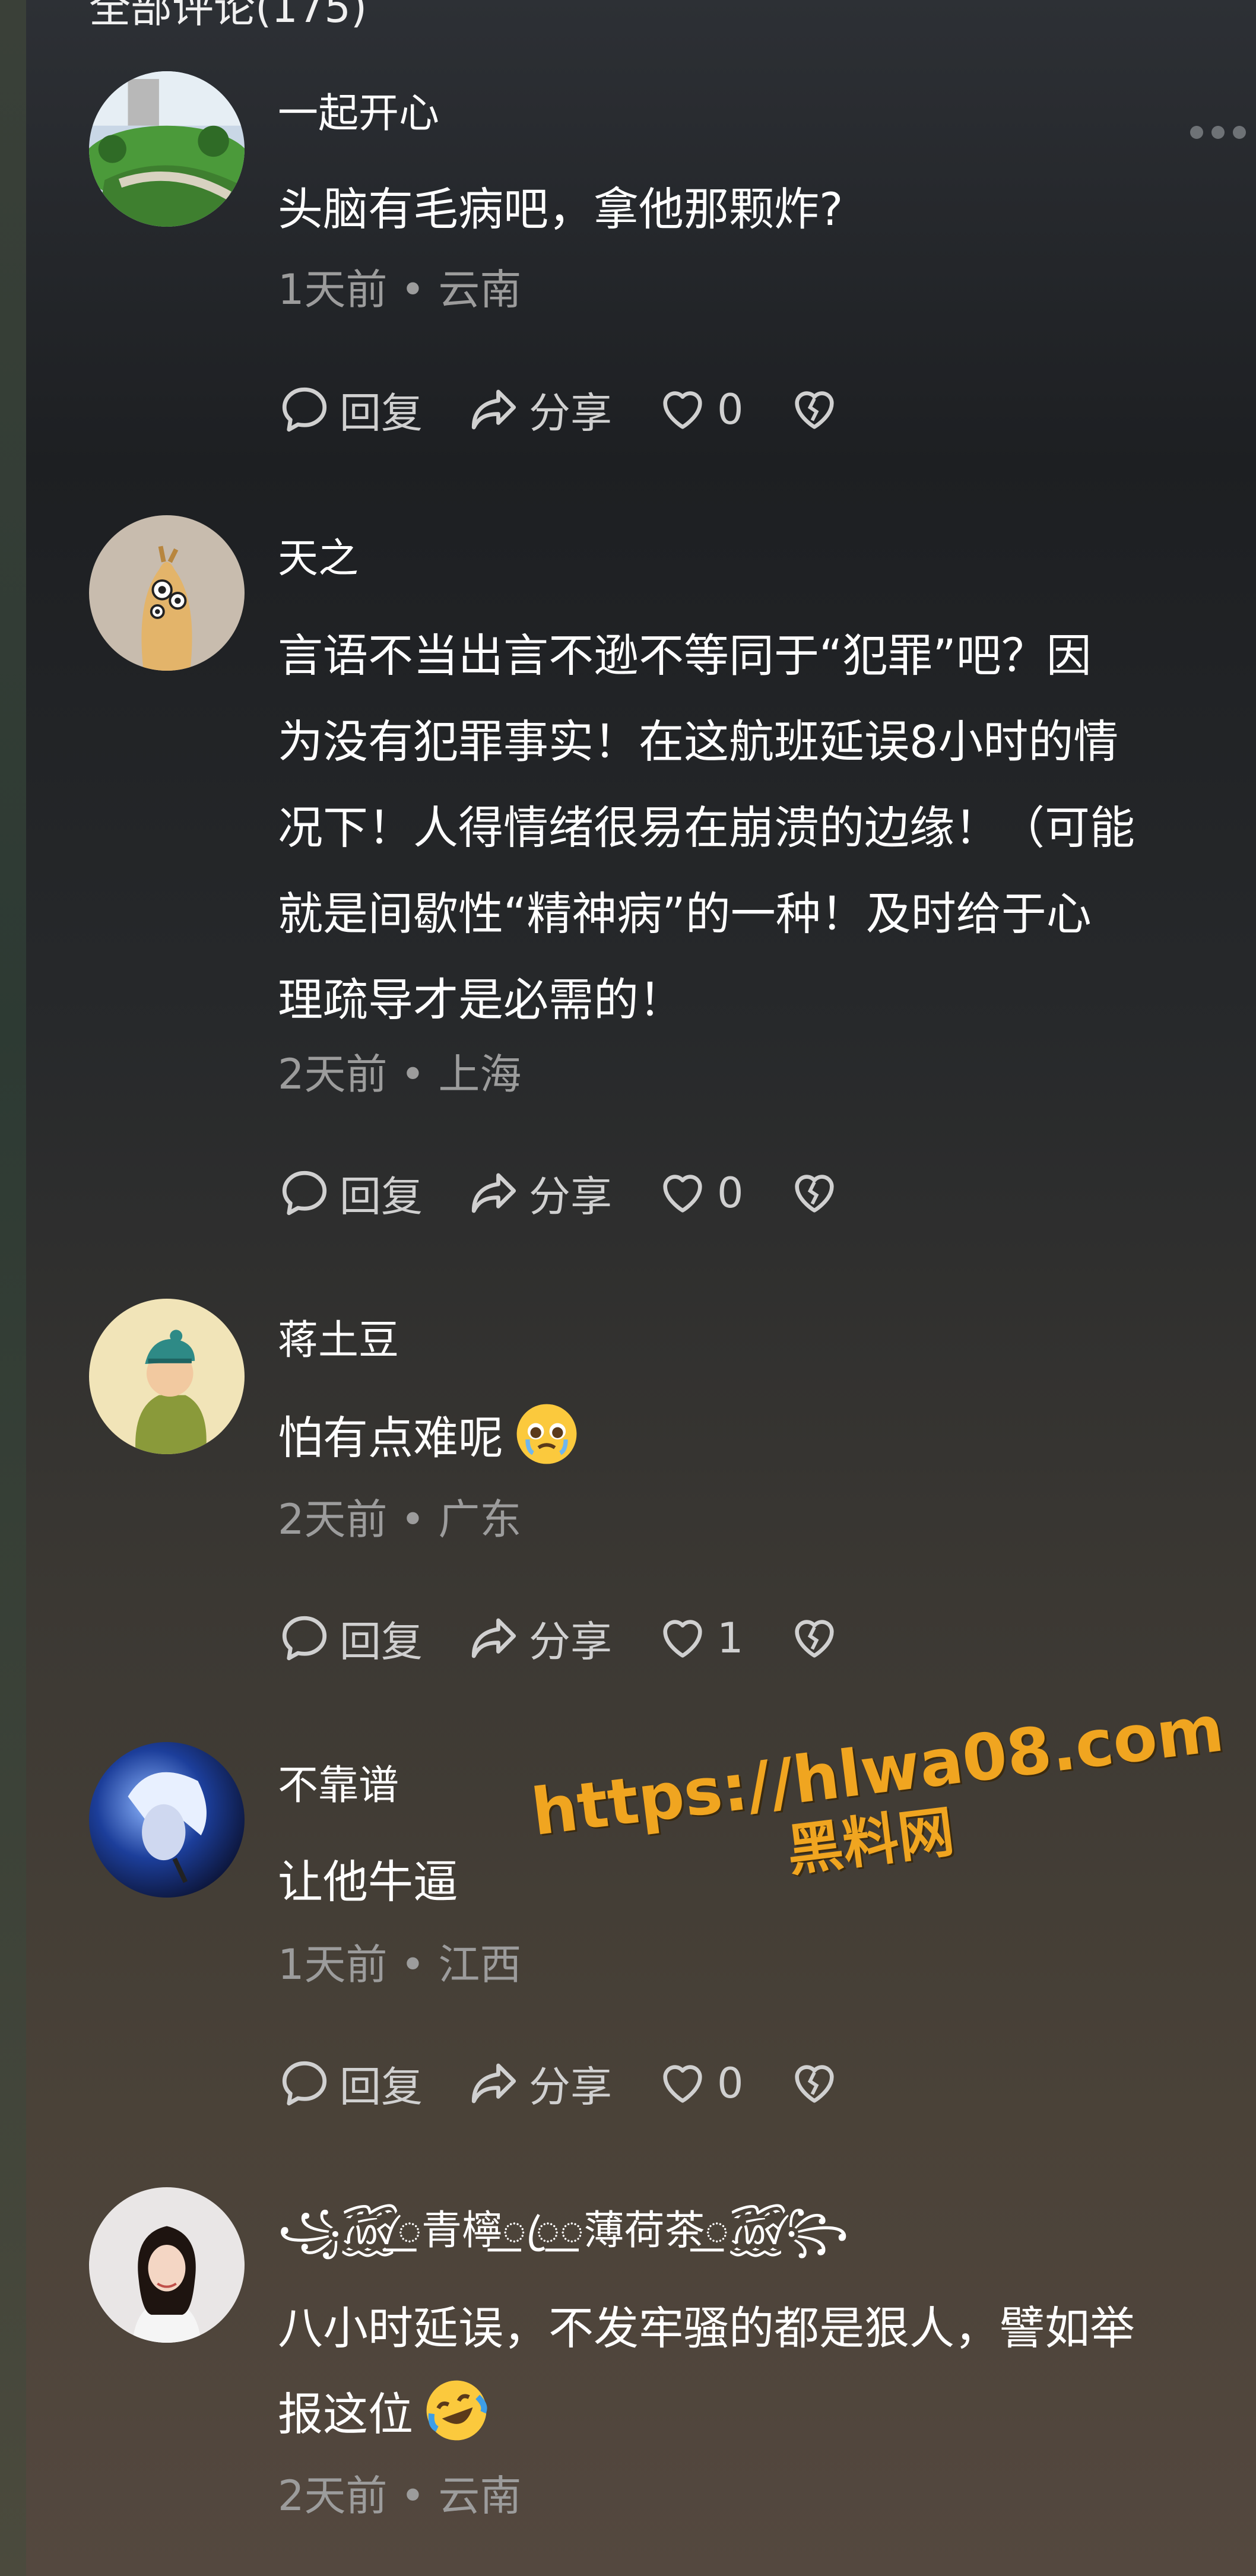 This screenshot has height=2576, width=1256. What do you see at coordinates (560, 209) in the screenshot?
I see `comment-text: 头脑有毛病吧，拿他那颗炸?` at bounding box center [560, 209].